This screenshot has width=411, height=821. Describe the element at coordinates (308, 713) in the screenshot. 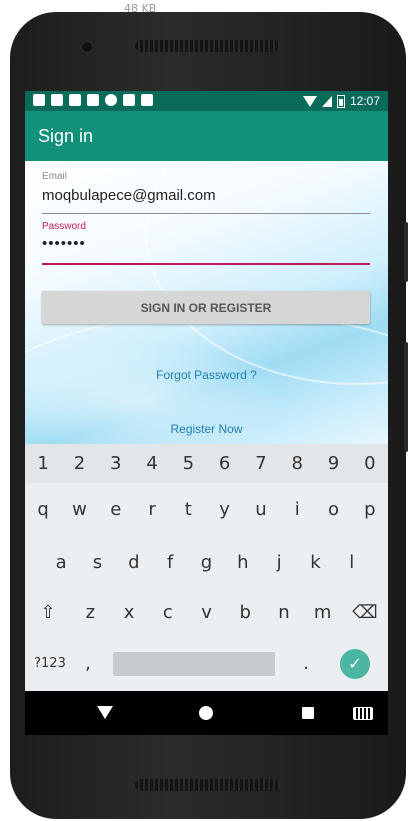

I see `recents-icon` at that location.